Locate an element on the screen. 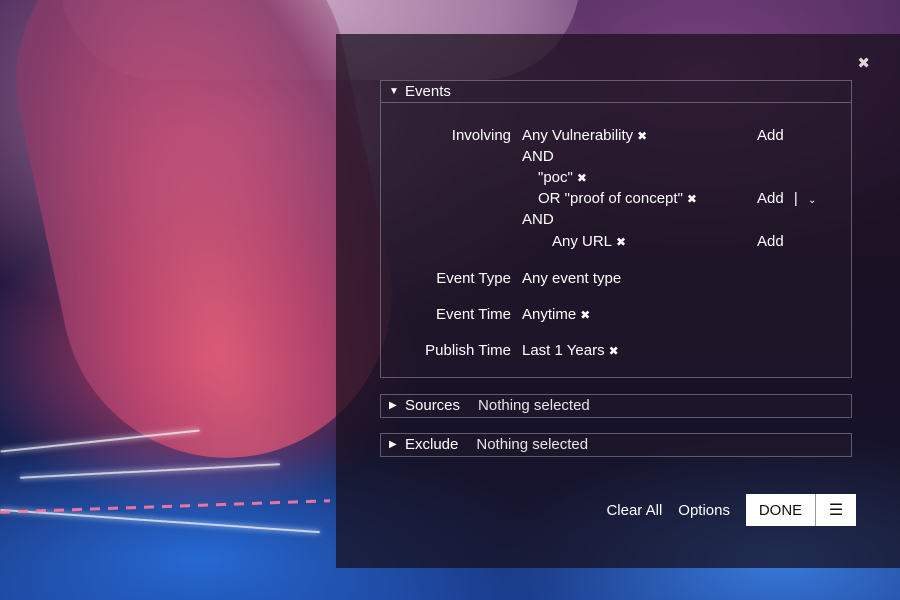 The height and width of the screenshot is (600, 900). publish-time-label: Publish Time is located at coordinates (468, 350).